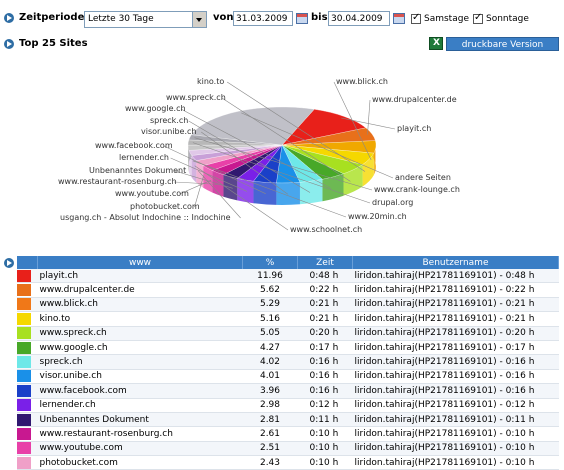  Describe the element at coordinates (140, 434) in the screenshot. I see `site-cell: www.restaurant-rosenburg.ch` at that location.